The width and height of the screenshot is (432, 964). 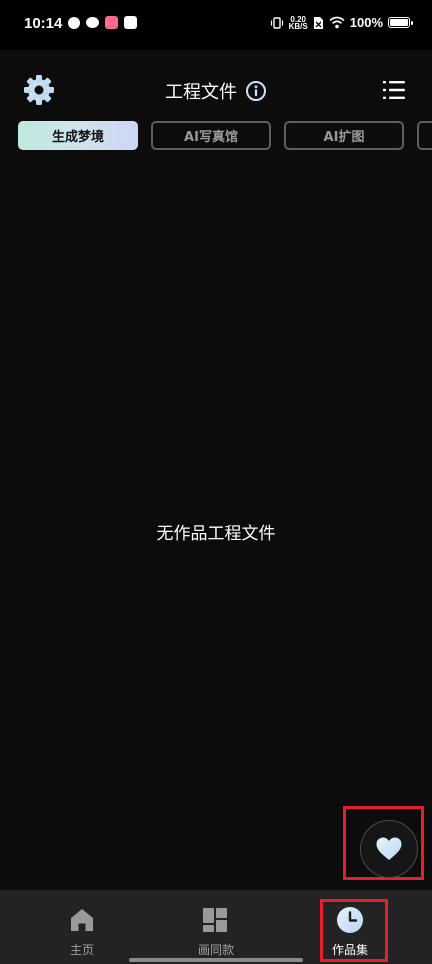 I want to click on battery-percentage: 100%, so click(x=366, y=22).